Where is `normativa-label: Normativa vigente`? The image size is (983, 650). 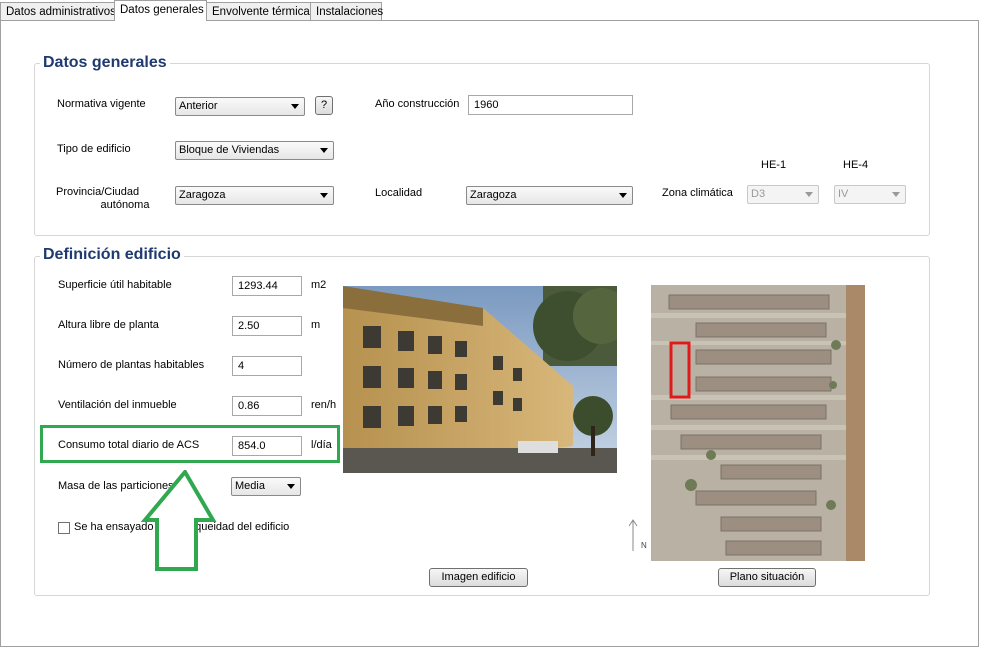 normativa-label: Normativa vigente is located at coordinates (101, 104).